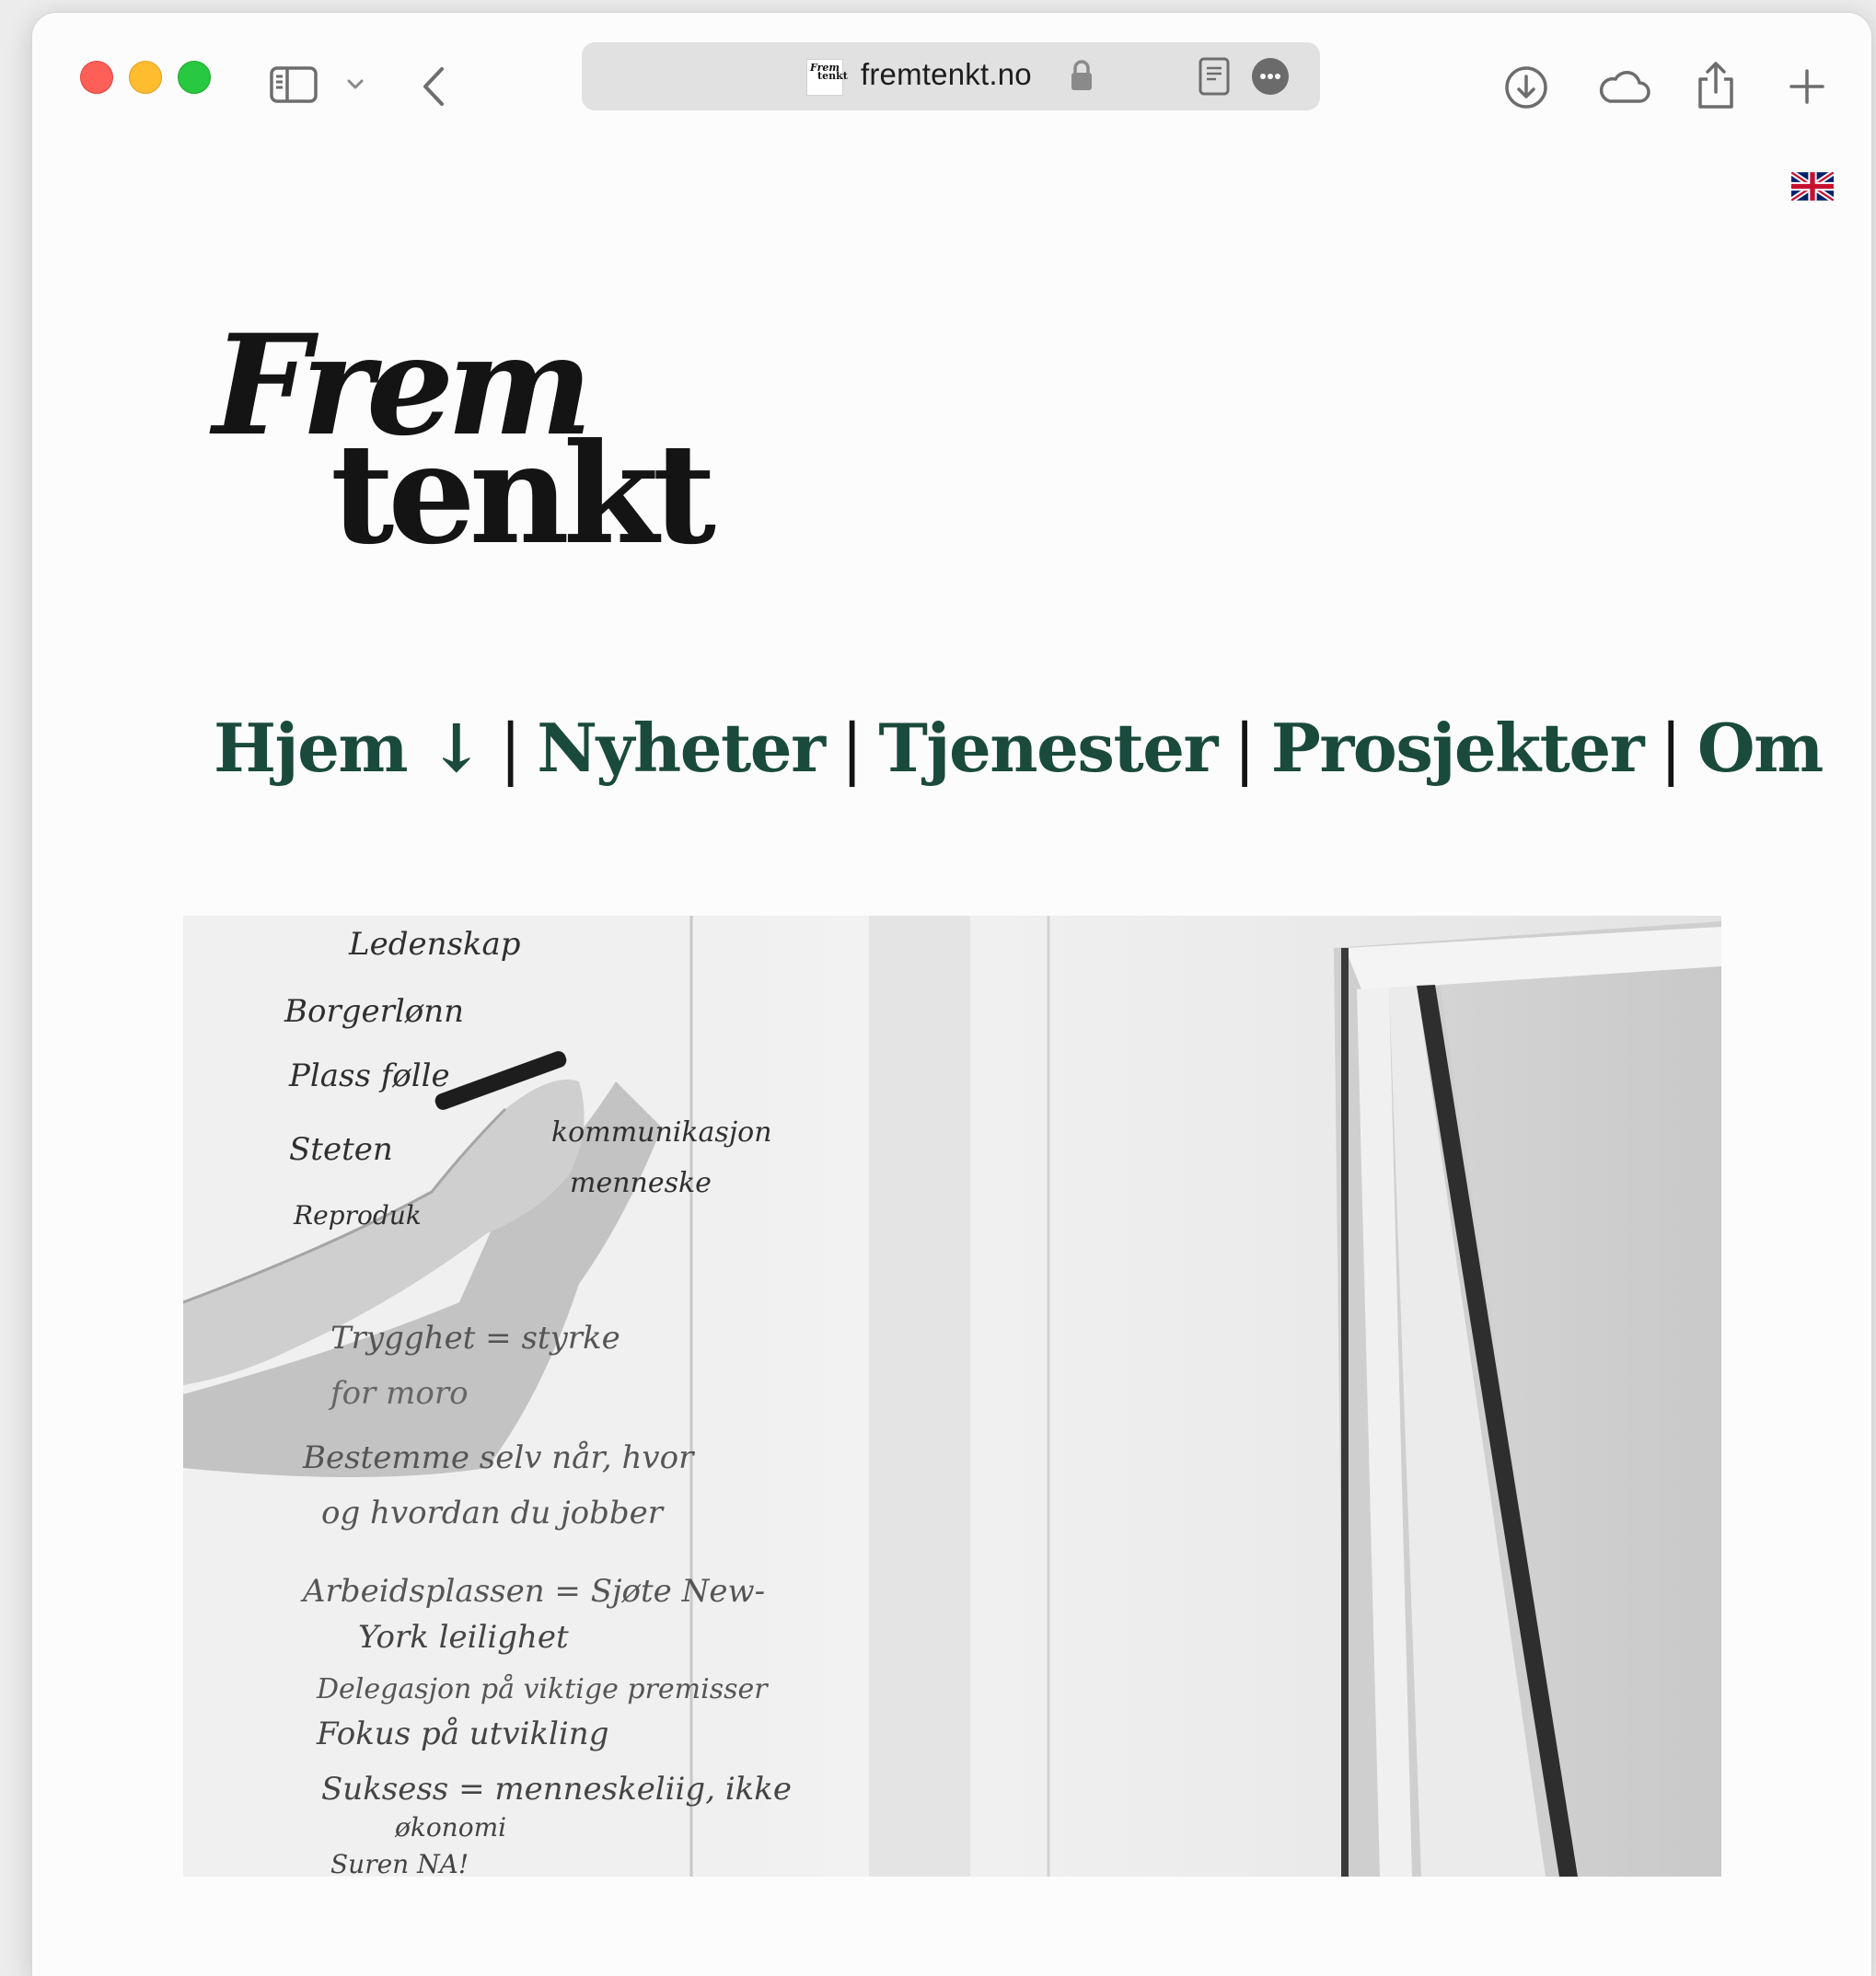 The width and height of the screenshot is (1876, 1976). I want to click on icloud-tabs-icon, so click(1623, 86).